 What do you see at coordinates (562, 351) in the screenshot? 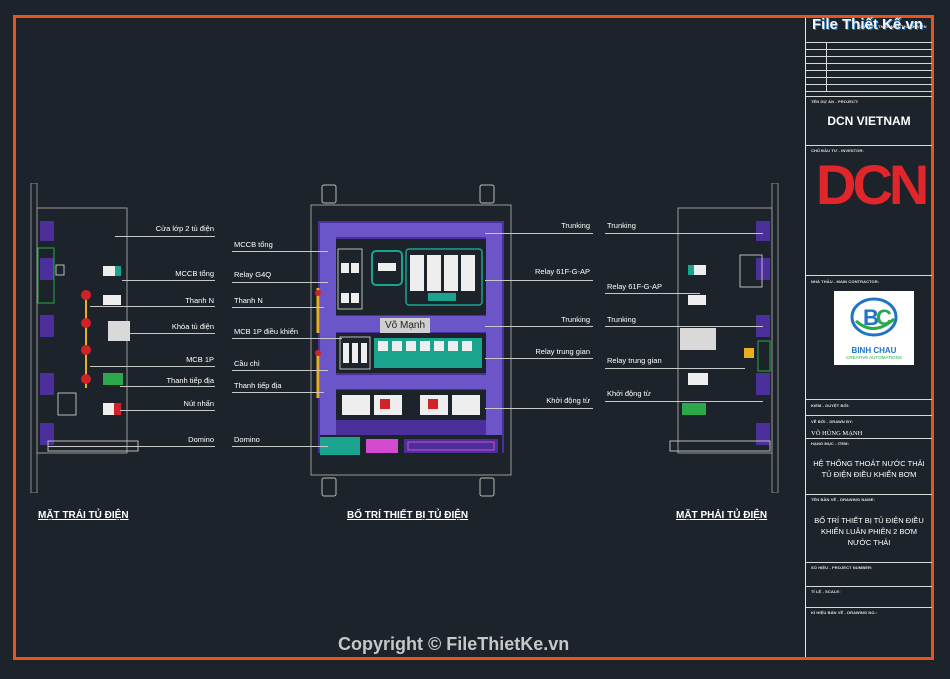
I see `center-label-relay-mid: Relay trung gian` at bounding box center [562, 351].